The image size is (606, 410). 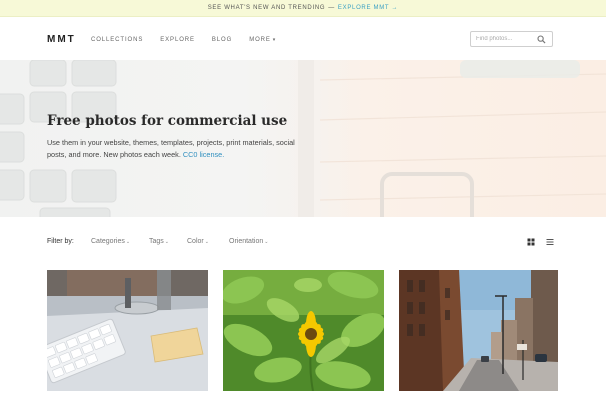 What do you see at coordinates (274, 40) in the screenshot?
I see `chevron-down-icon: ▾` at bounding box center [274, 40].